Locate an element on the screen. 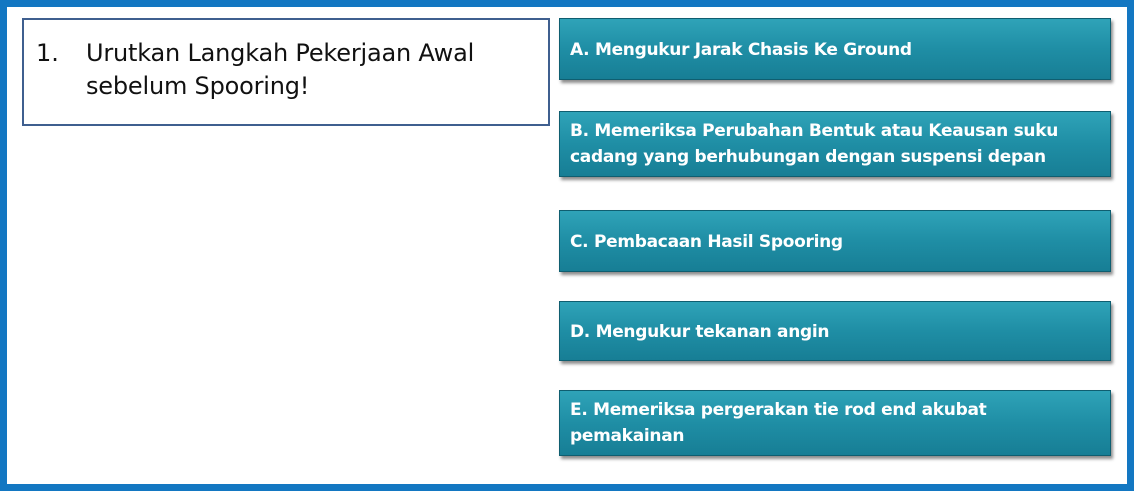 The height and width of the screenshot is (491, 1134). answer-option-c: C. Pembacaan Hasil Spooring is located at coordinates (835, 241).